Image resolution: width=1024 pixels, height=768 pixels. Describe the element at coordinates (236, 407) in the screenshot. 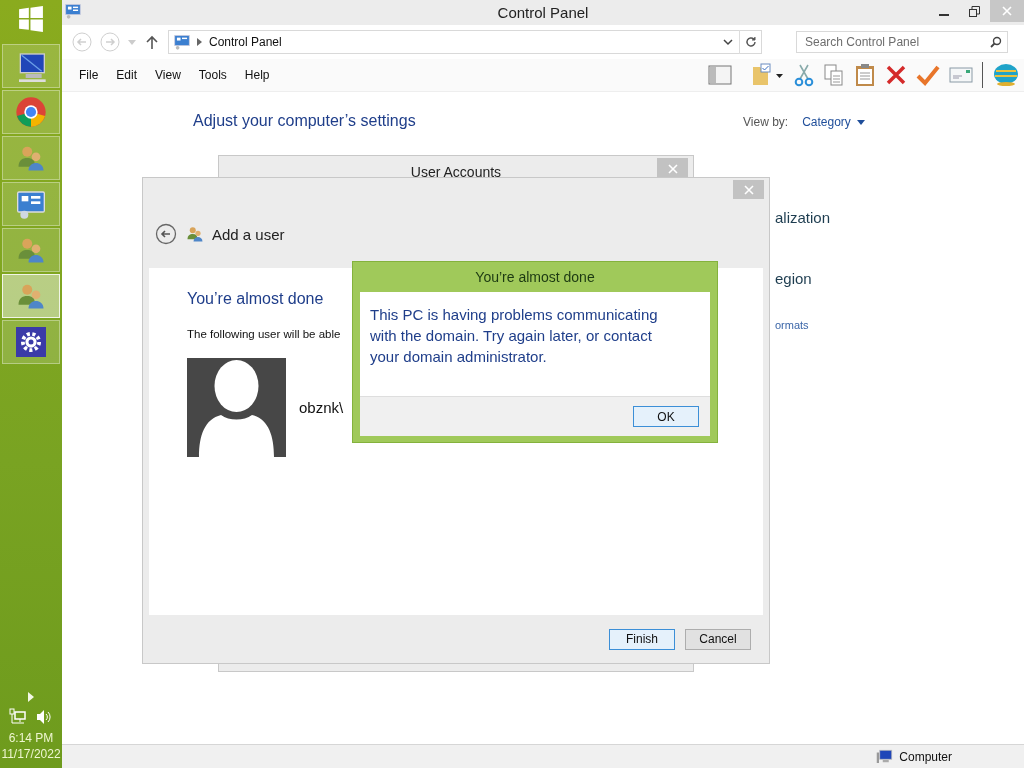

I see `avatar-icon` at that location.